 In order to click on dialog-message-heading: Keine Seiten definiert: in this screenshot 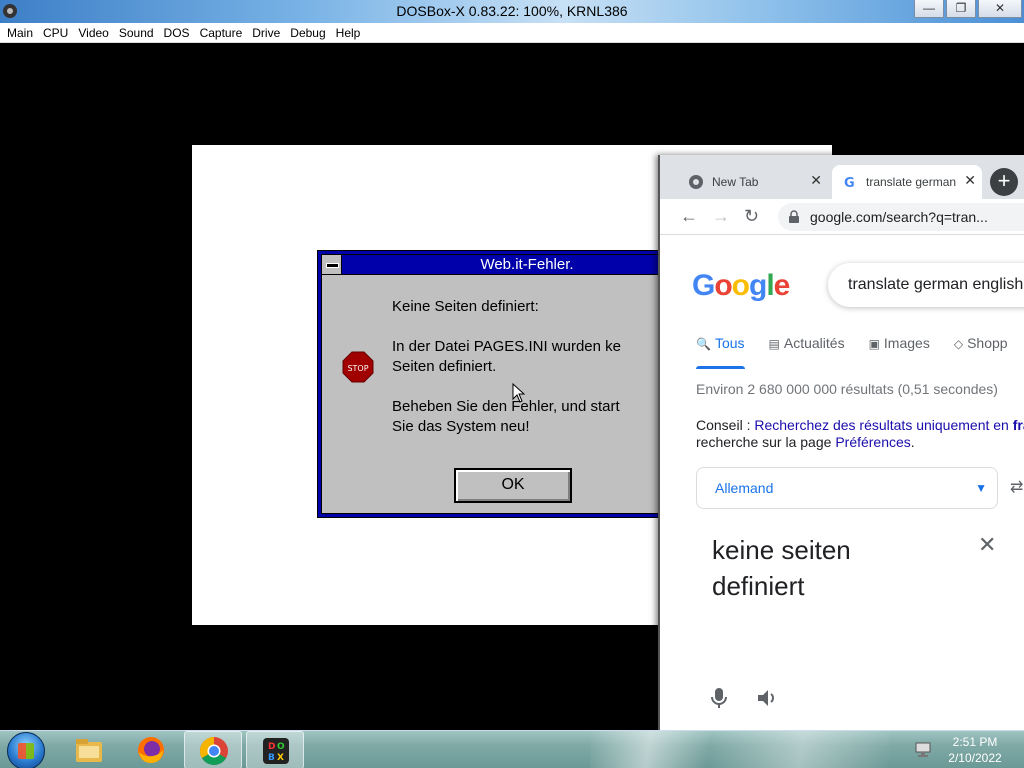, I will do `click(465, 306)`.